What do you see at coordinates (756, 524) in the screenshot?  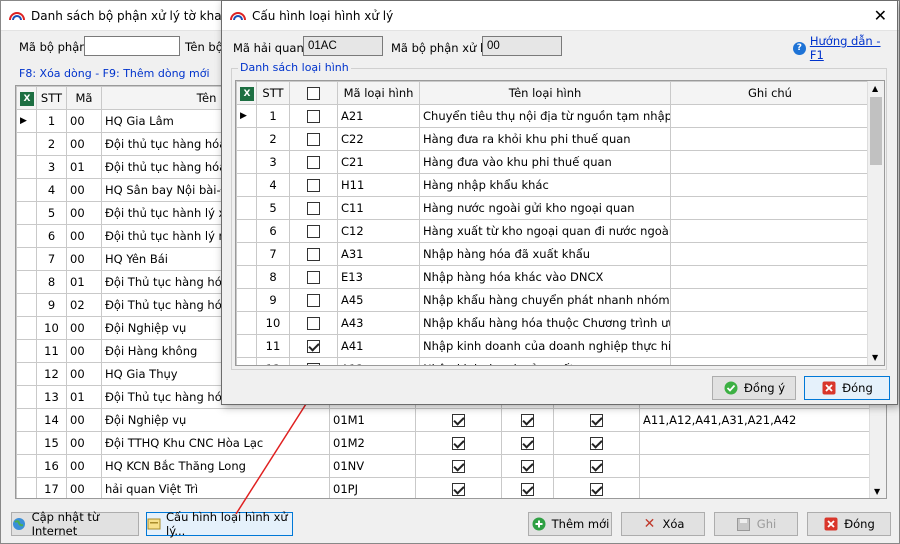 I see `ghi-button: Ghi` at bounding box center [756, 524].